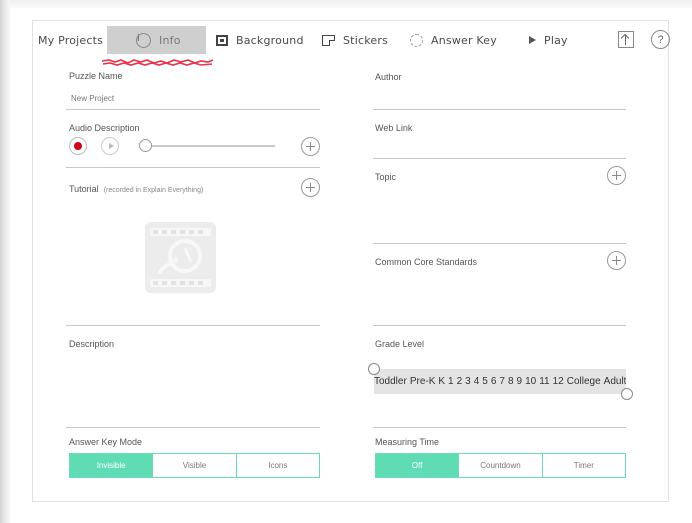 The image size is (692, 523). I want to click on sticker-icon, so click(328, 40).